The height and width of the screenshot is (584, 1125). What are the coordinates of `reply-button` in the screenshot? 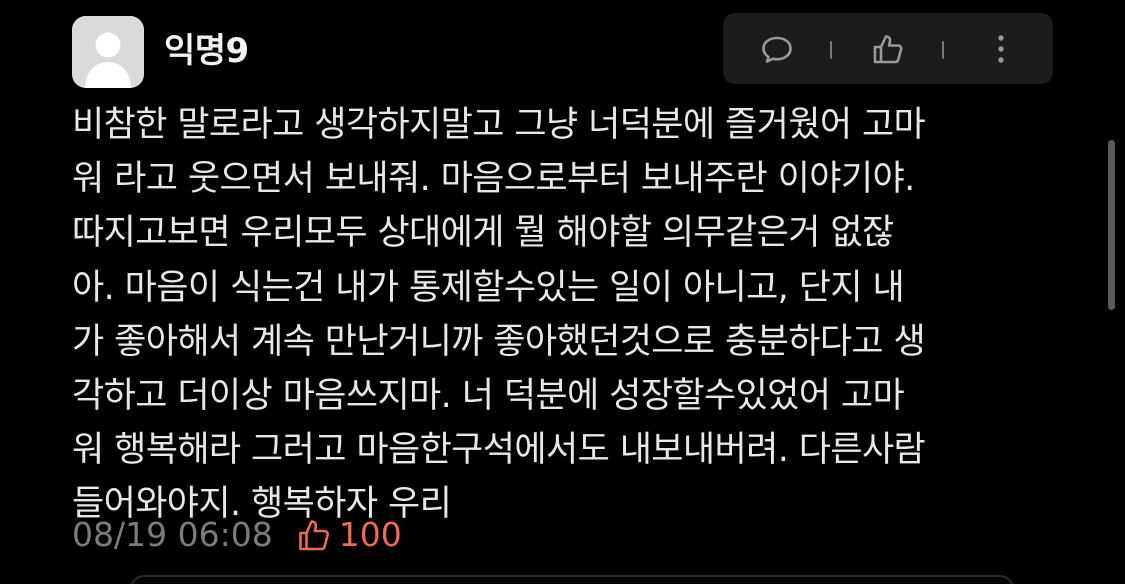 It's located at (777, 48).